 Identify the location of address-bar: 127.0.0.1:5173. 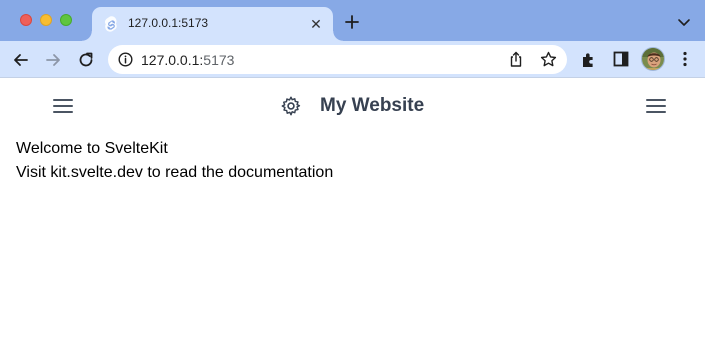
(337, 59).